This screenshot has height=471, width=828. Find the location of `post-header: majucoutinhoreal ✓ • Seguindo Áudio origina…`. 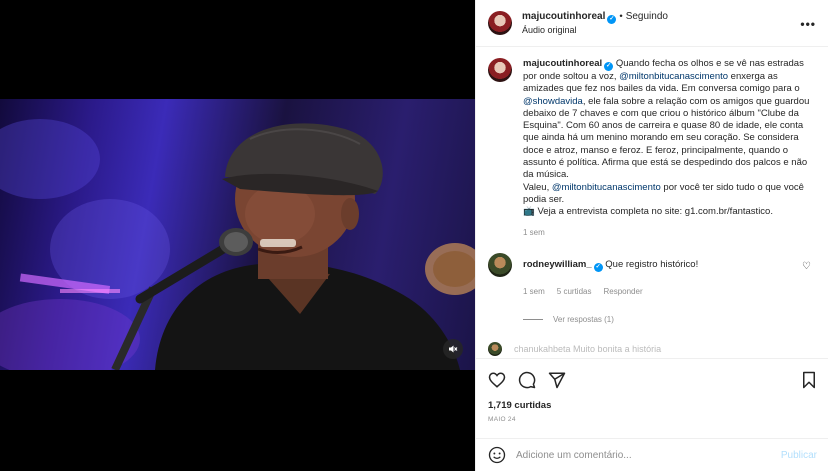

post-header: majucoutinhoreal ✓ • Seguindo Áudio origina… is located at coordinates (652, 23).